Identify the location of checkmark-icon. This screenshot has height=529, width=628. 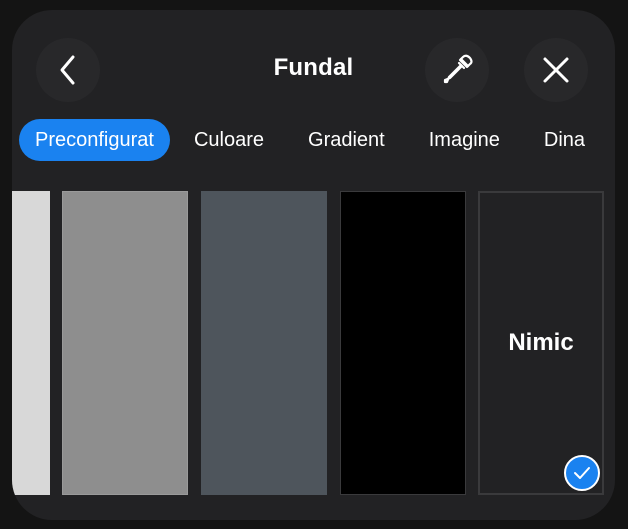
(582, 473).